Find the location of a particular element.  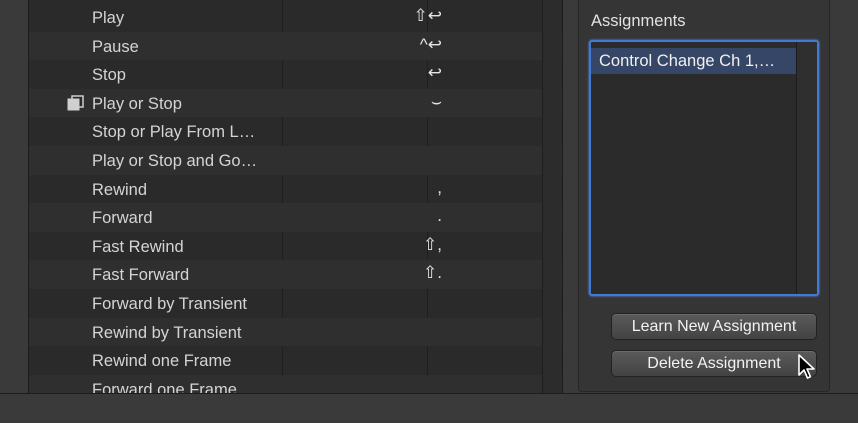

command-row: Fast Rewind ⇧, is located at coordinates (295, 246).